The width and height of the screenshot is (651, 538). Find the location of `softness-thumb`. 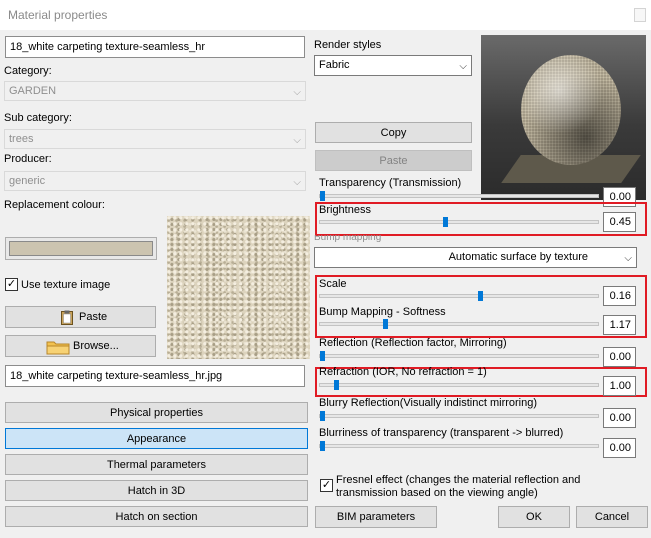

softness-thumb is located at coordinates (385, 324).